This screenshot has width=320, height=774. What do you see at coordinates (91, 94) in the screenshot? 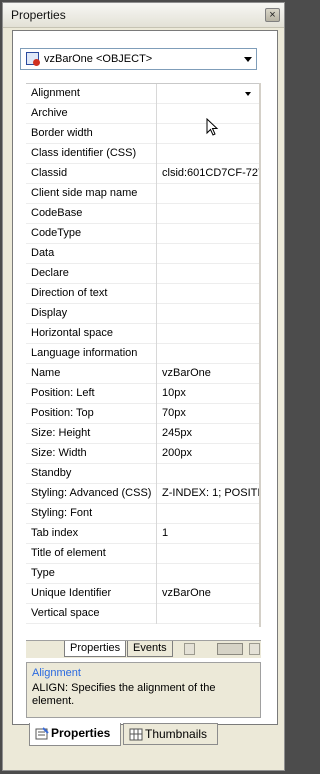
I see `property-name: Alignment` at bounding box center [91, 94].